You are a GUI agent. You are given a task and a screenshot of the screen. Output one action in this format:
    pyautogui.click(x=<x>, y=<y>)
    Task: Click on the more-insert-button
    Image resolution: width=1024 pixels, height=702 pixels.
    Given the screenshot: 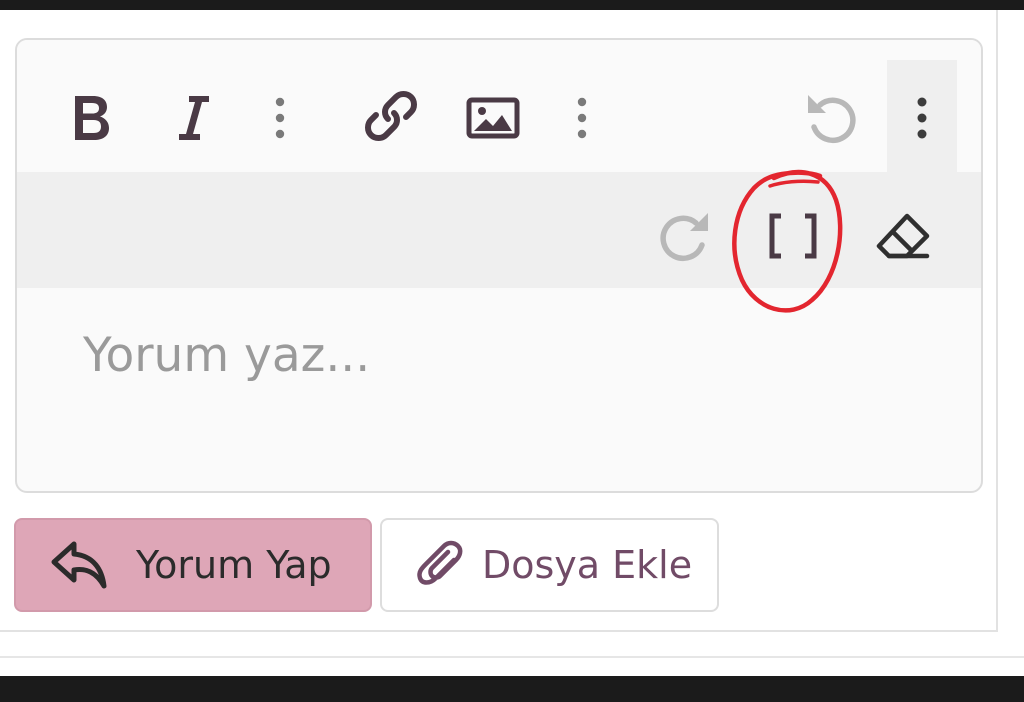 What is the action you would take?
    pyautogui.click(x=582, y=118)
    